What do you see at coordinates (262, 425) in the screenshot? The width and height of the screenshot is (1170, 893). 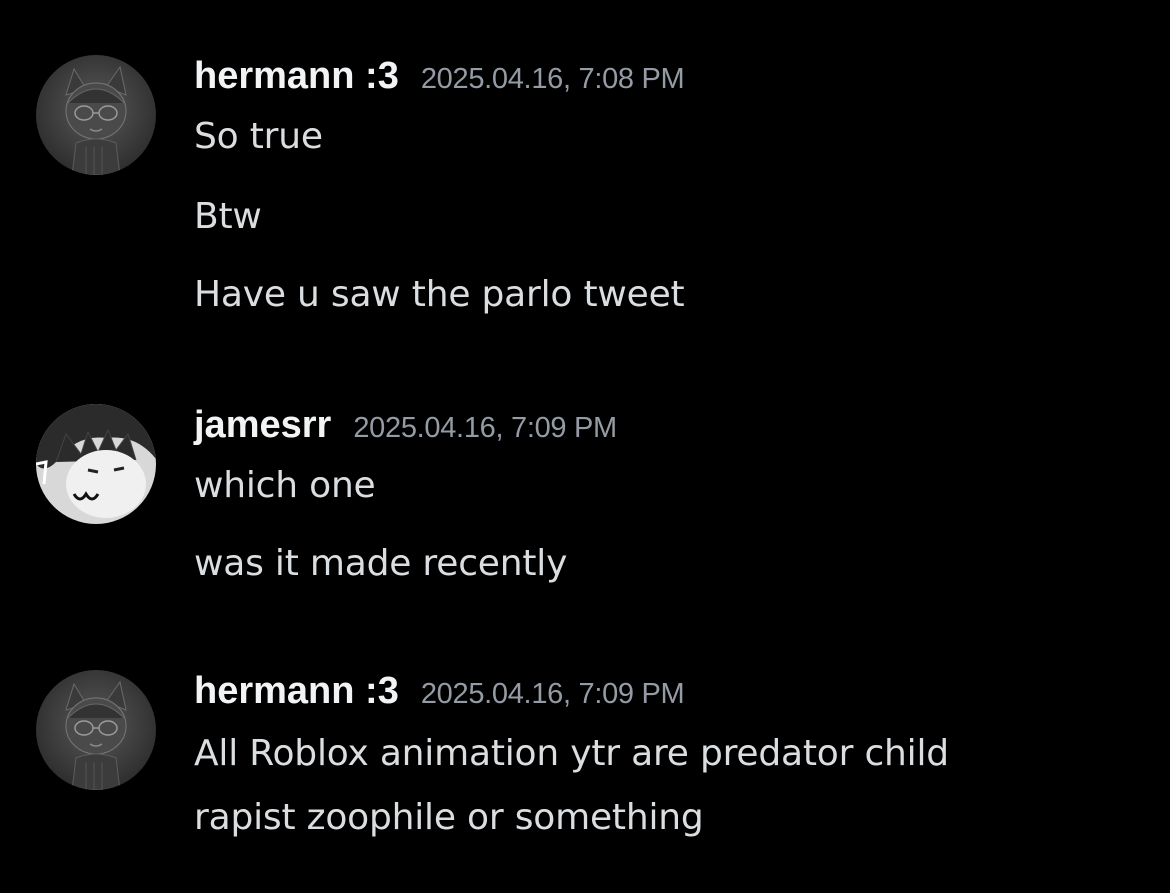 I see `username: jamesrr` at bounding box center [262, 425].